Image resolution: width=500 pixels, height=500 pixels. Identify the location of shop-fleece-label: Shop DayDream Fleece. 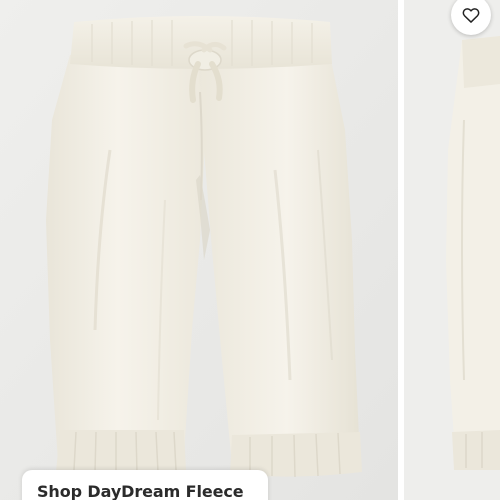
(140, 491).